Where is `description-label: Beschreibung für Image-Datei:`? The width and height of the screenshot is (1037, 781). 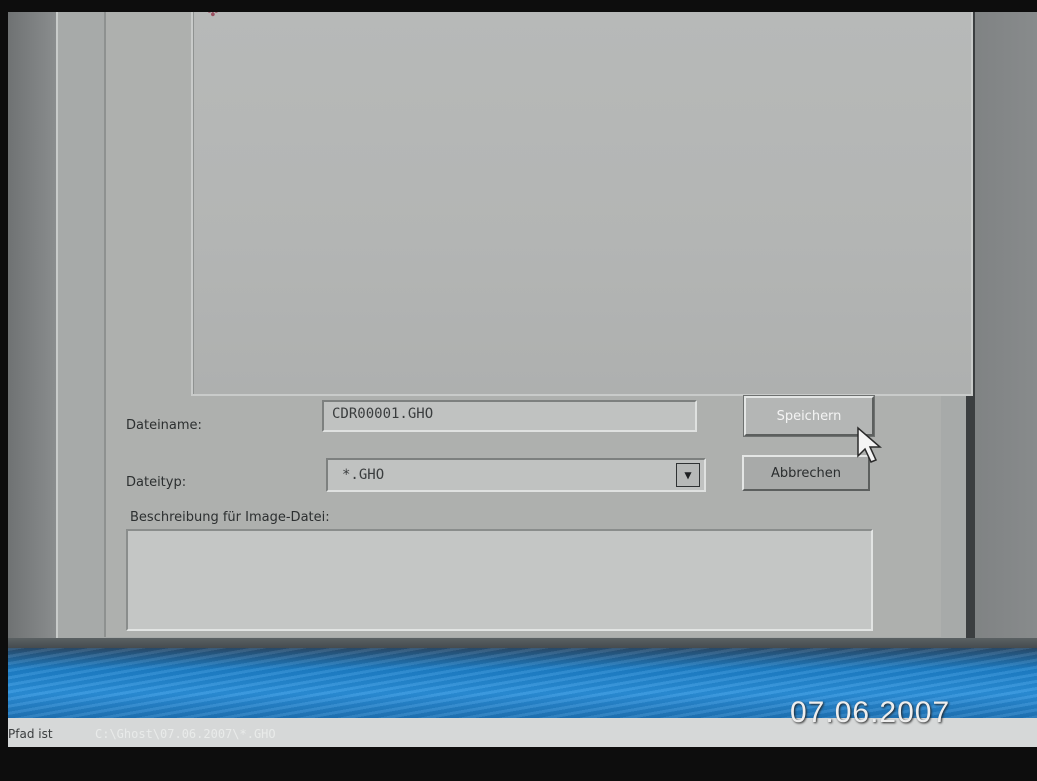
description-label: Beschreibung für Image-Datei: is located at coordinates (230, 517).